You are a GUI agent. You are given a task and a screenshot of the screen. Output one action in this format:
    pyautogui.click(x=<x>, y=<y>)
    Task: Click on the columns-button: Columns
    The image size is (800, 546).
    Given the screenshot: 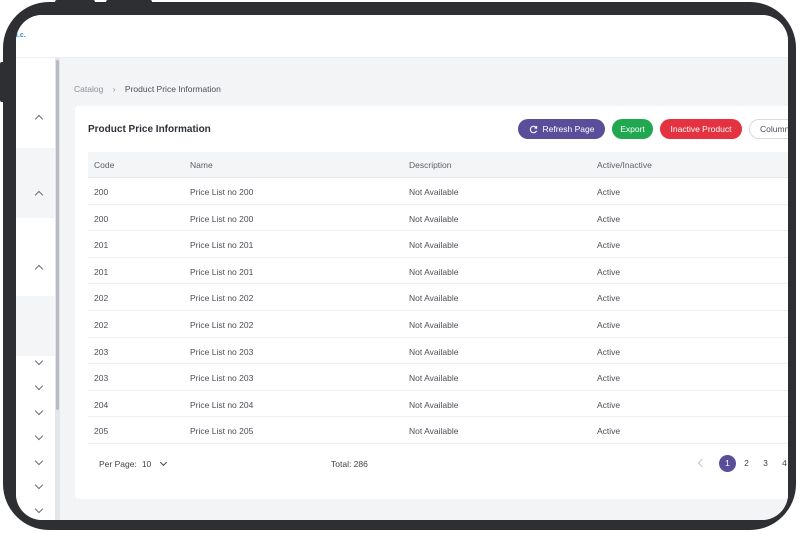 What is the action you would take?
    pyautogui.click(x=768, y=129)
    